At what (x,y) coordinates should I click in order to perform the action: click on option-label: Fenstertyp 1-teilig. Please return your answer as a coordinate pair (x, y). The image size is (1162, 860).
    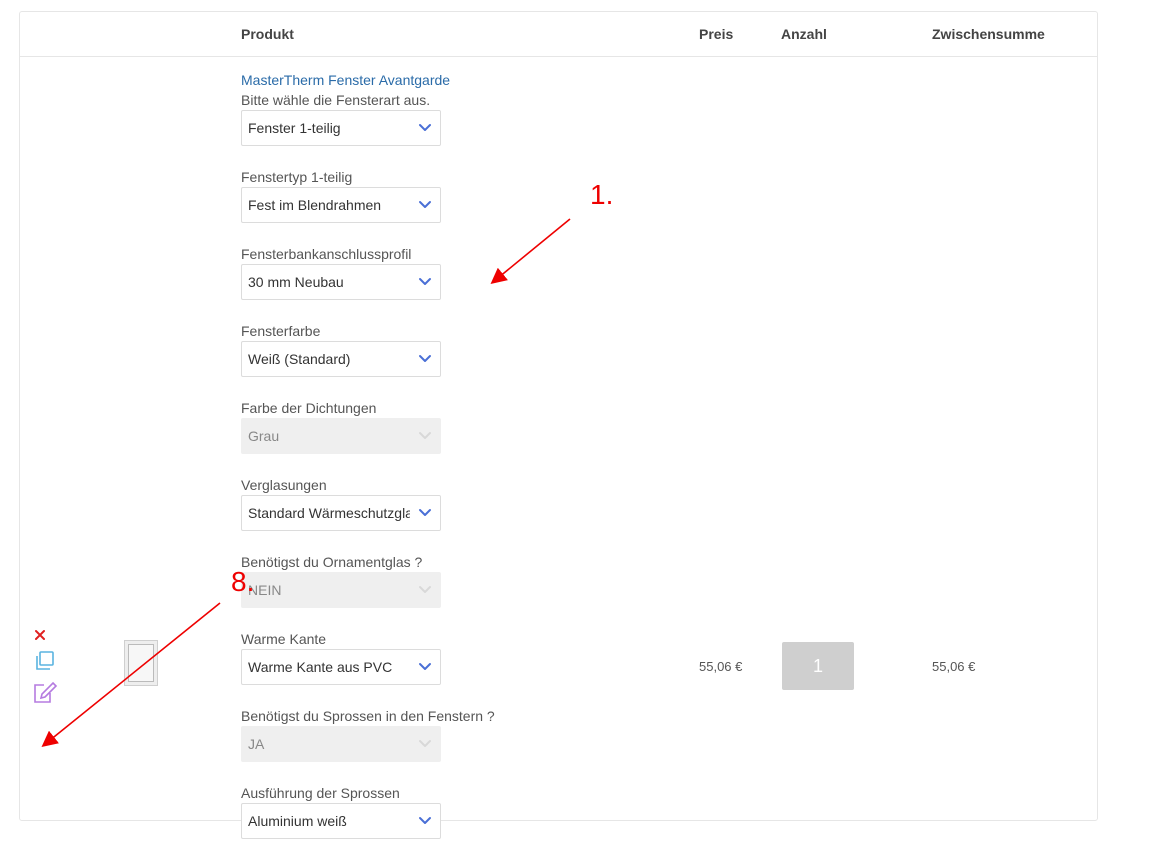
    Looking at the image, I should click on (297, 177).